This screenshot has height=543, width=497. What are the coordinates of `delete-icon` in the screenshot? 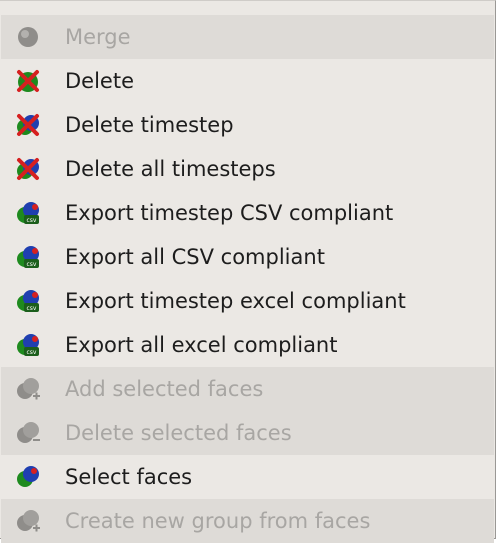 It's located at (28, 81).